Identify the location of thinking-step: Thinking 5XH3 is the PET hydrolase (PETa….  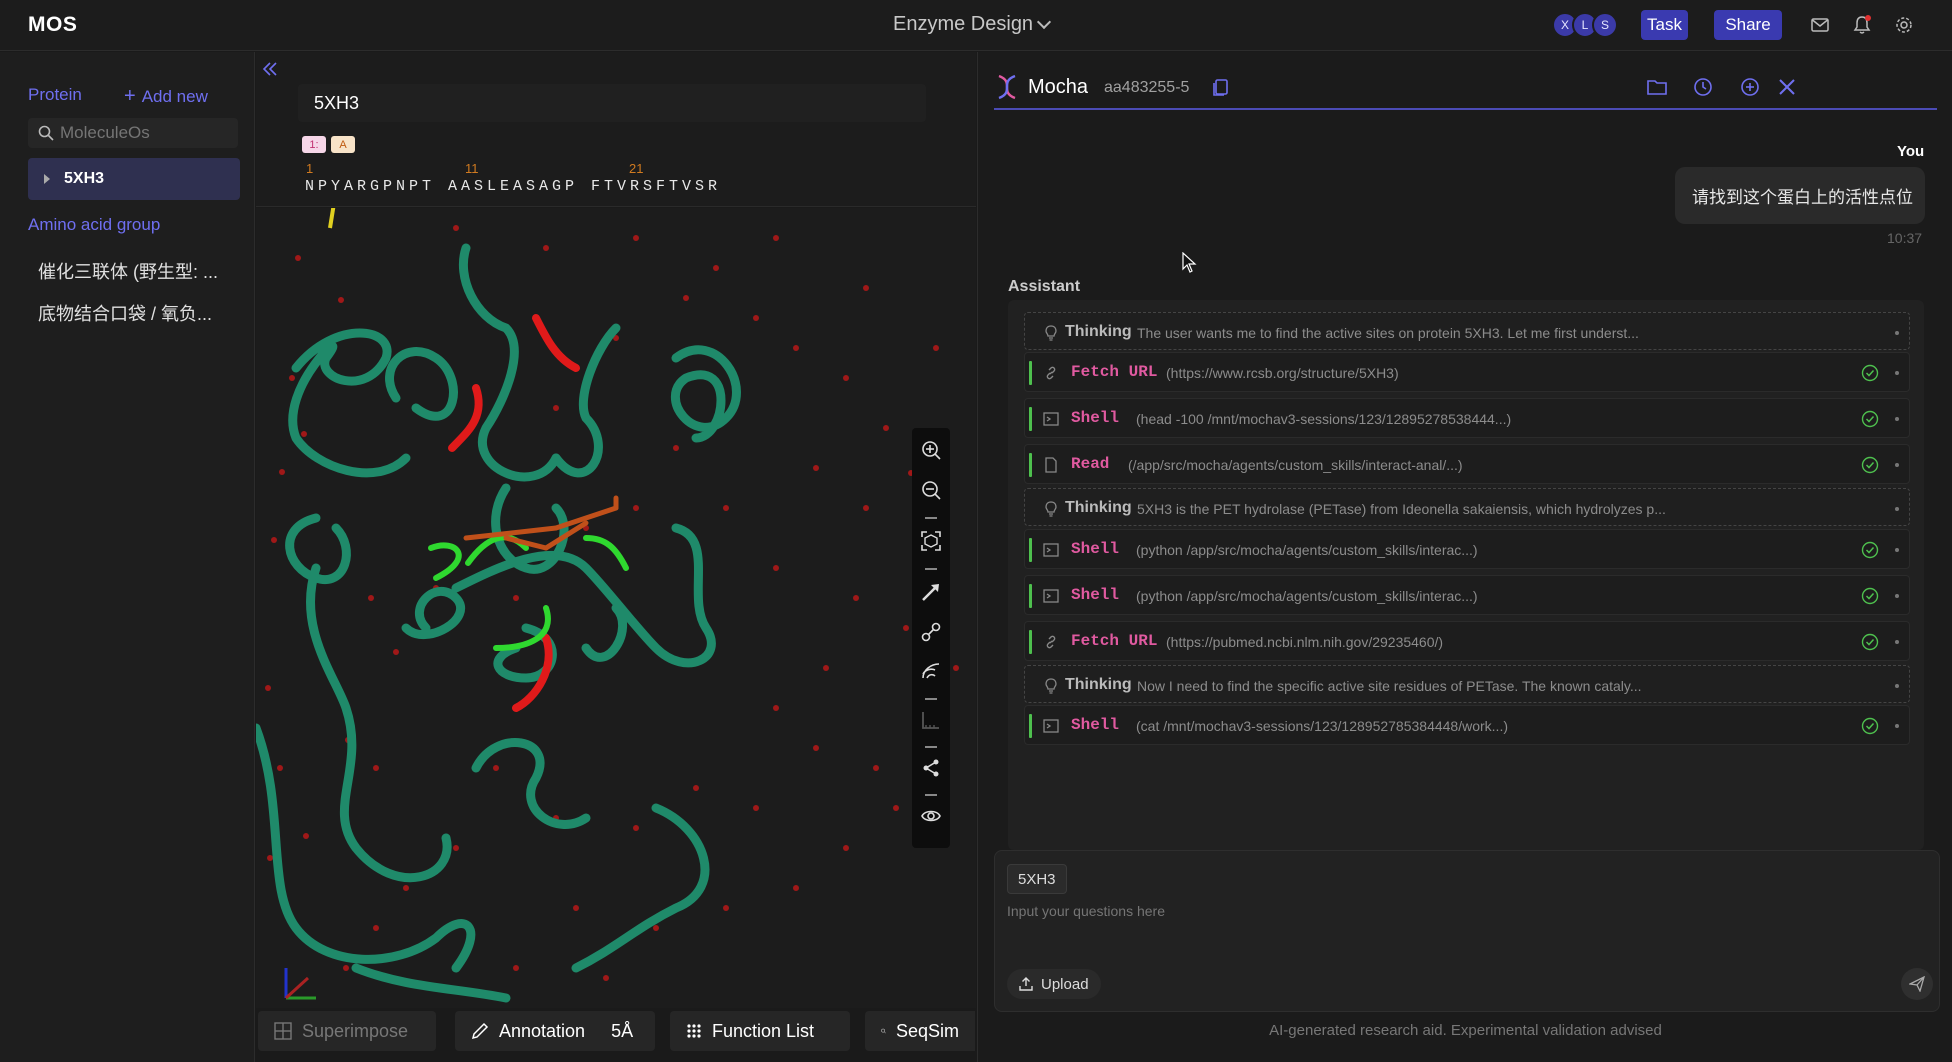
(1467, 507).